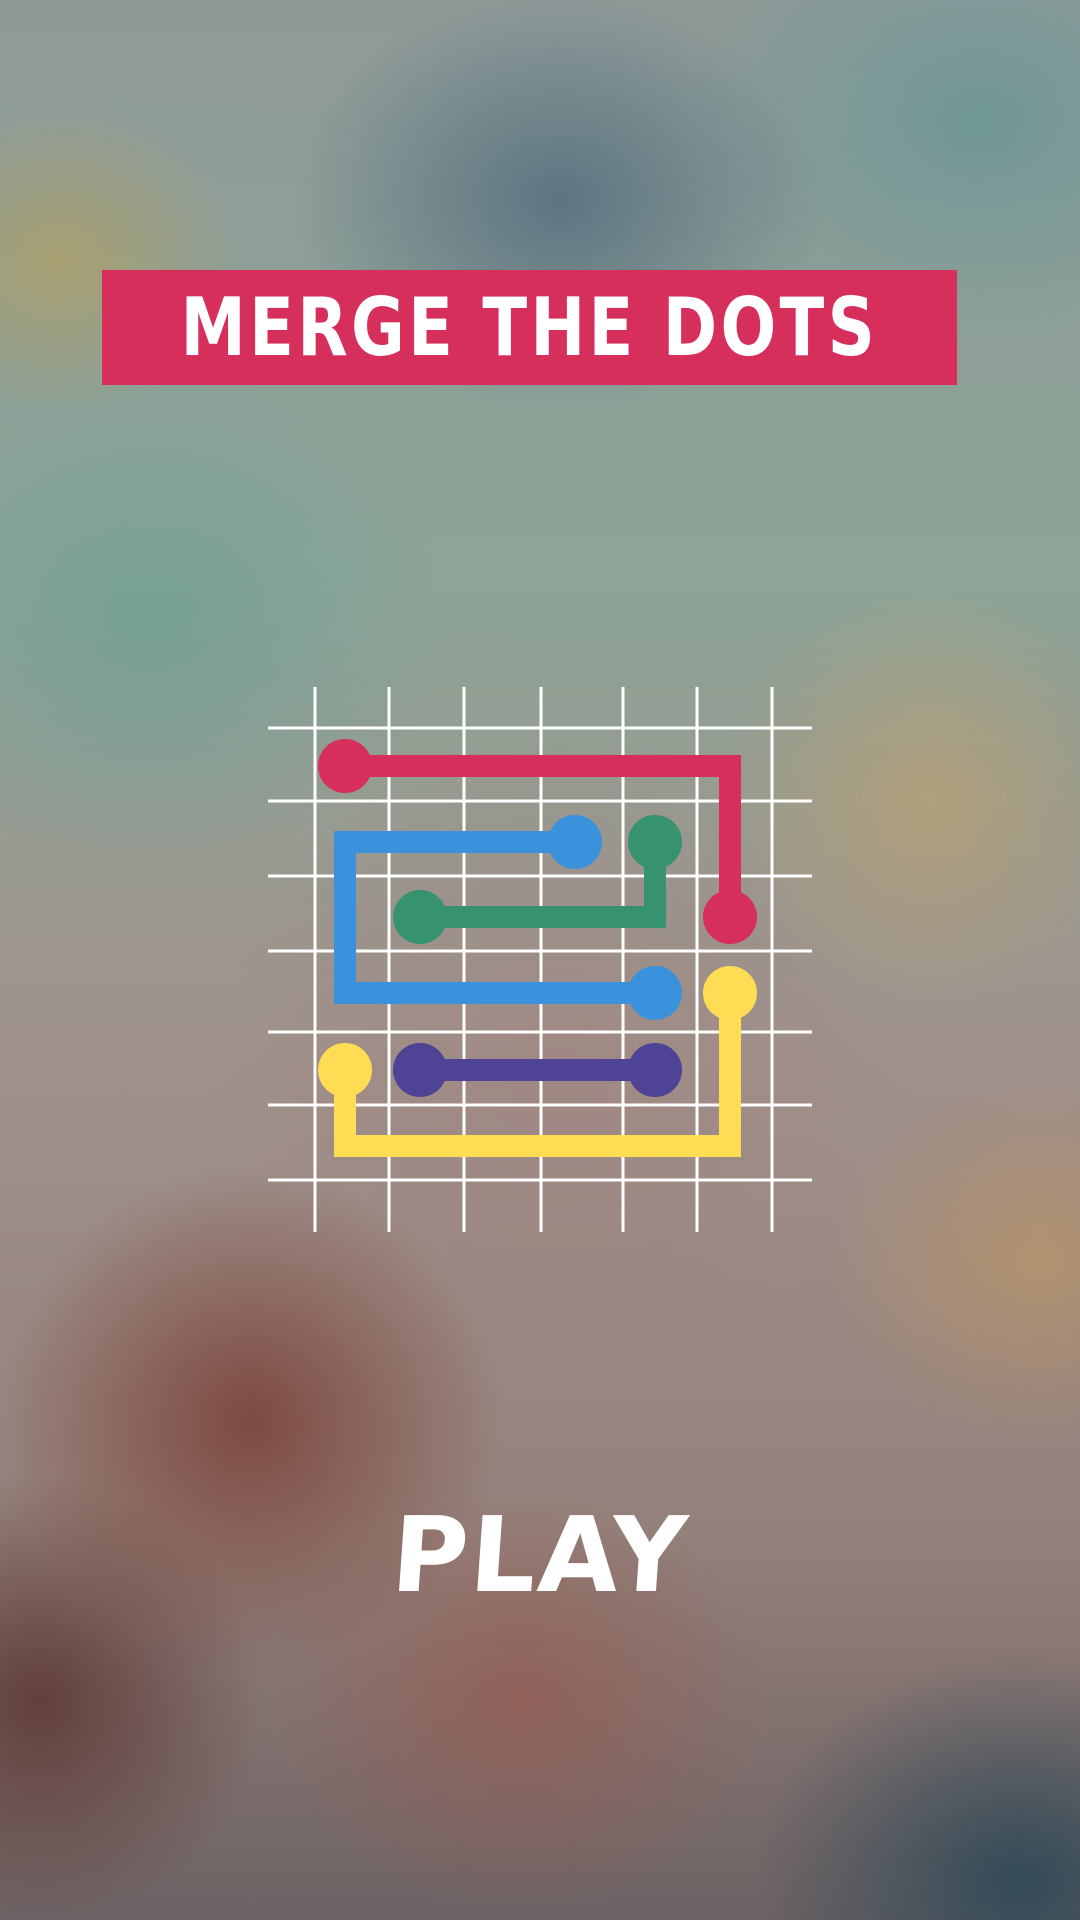 The width and height of the screenshot is (1080, 1920). What do you see at coordinates (540, 959) in the screenshot?
I see `board-preview` at bounding box center [540, 959].